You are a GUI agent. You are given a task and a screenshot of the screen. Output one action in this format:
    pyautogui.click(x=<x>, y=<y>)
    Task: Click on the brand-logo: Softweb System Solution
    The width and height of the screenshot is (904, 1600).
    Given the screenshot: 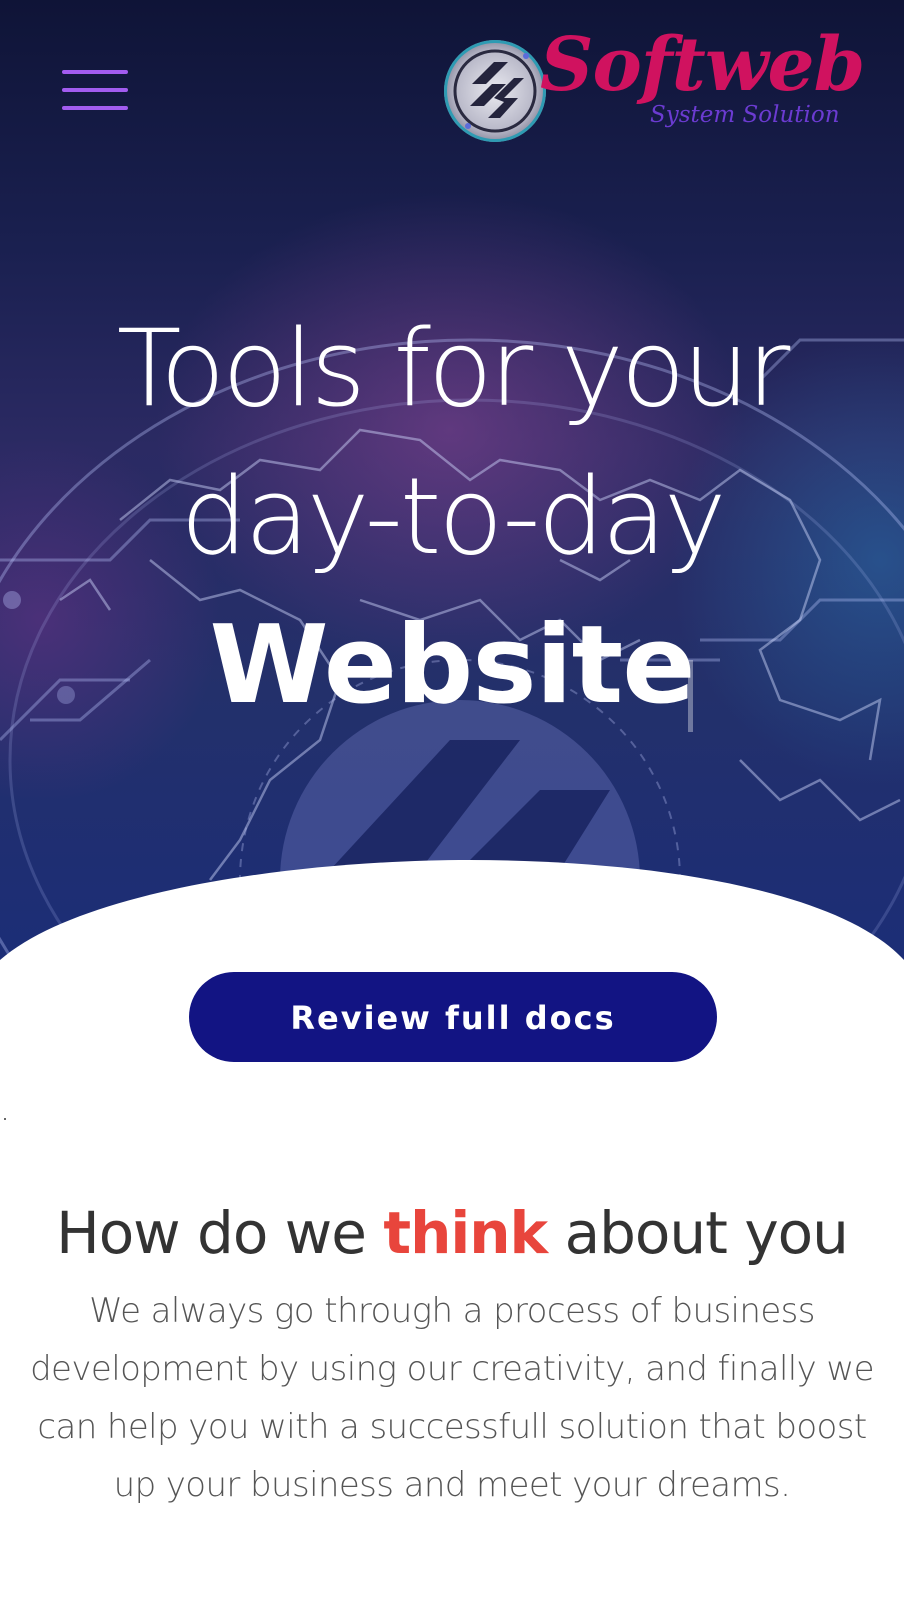 What is the action you would take?
    pyautogui.click(x=654, y=87)
    